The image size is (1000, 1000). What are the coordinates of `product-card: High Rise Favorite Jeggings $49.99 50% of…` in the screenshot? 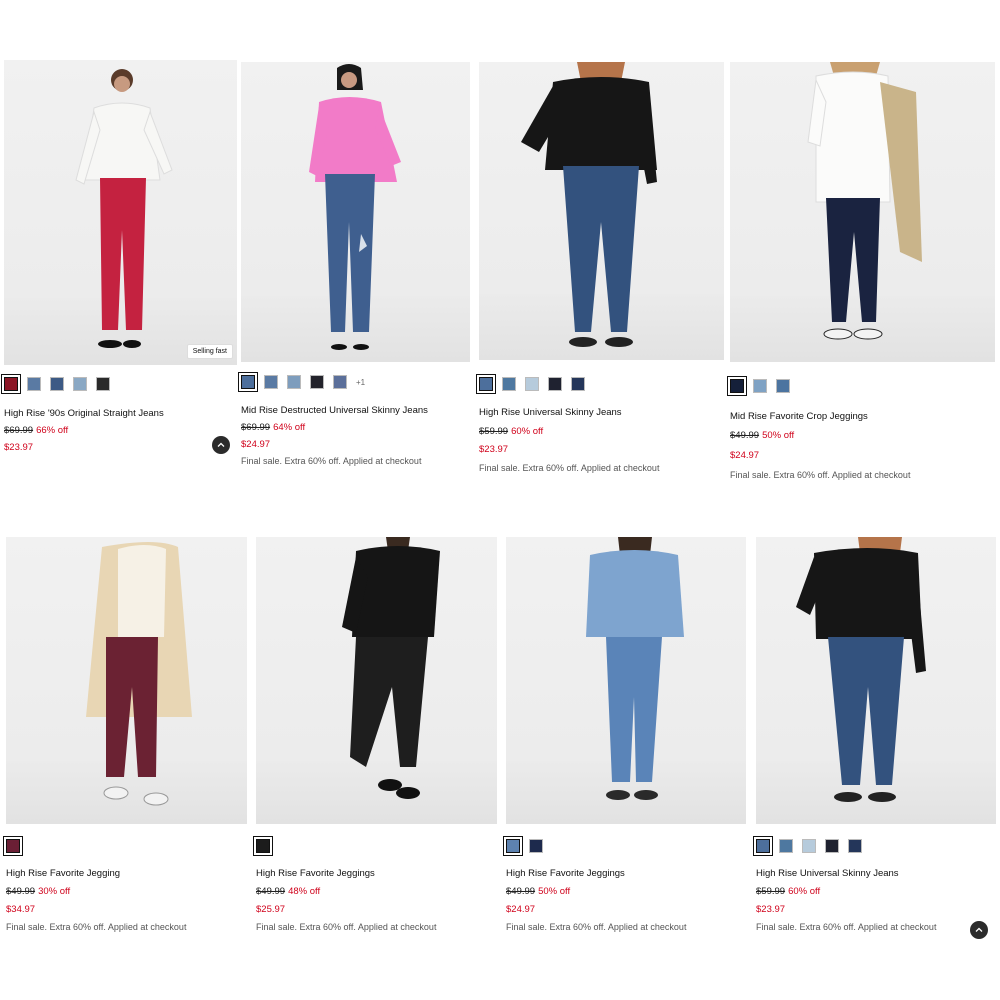 It's located at (624, 737).